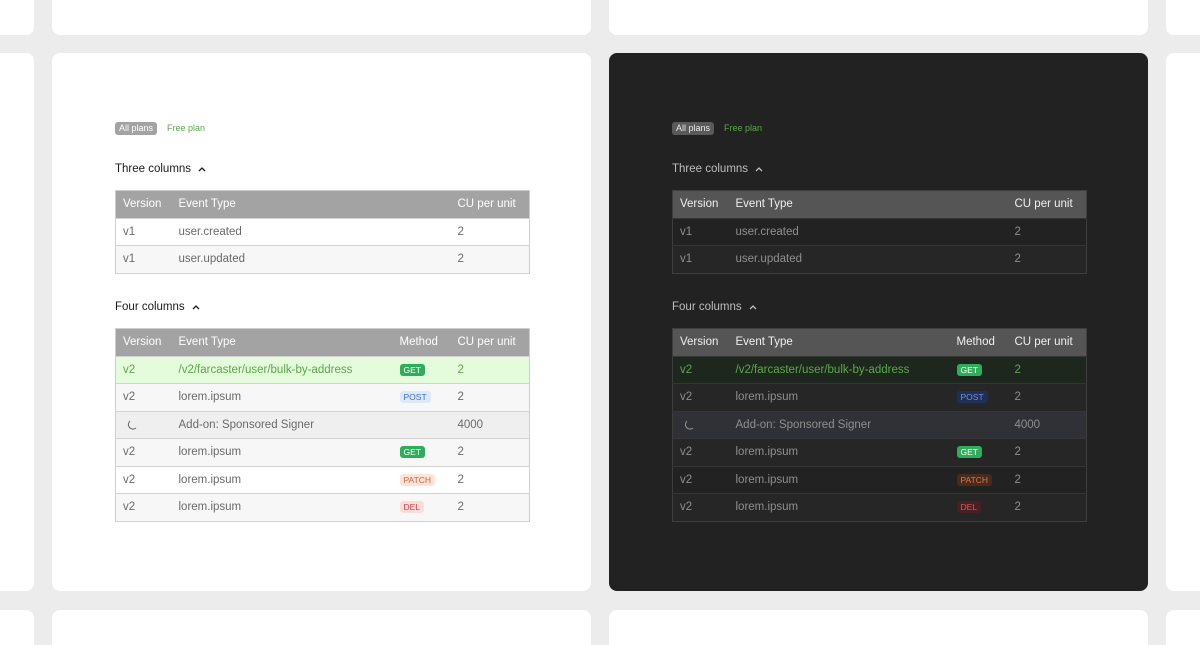  What do you see at coordinates (150, 307) in the screenshot?
I see `section-title: Four columns` at bounding box center [150, 307].